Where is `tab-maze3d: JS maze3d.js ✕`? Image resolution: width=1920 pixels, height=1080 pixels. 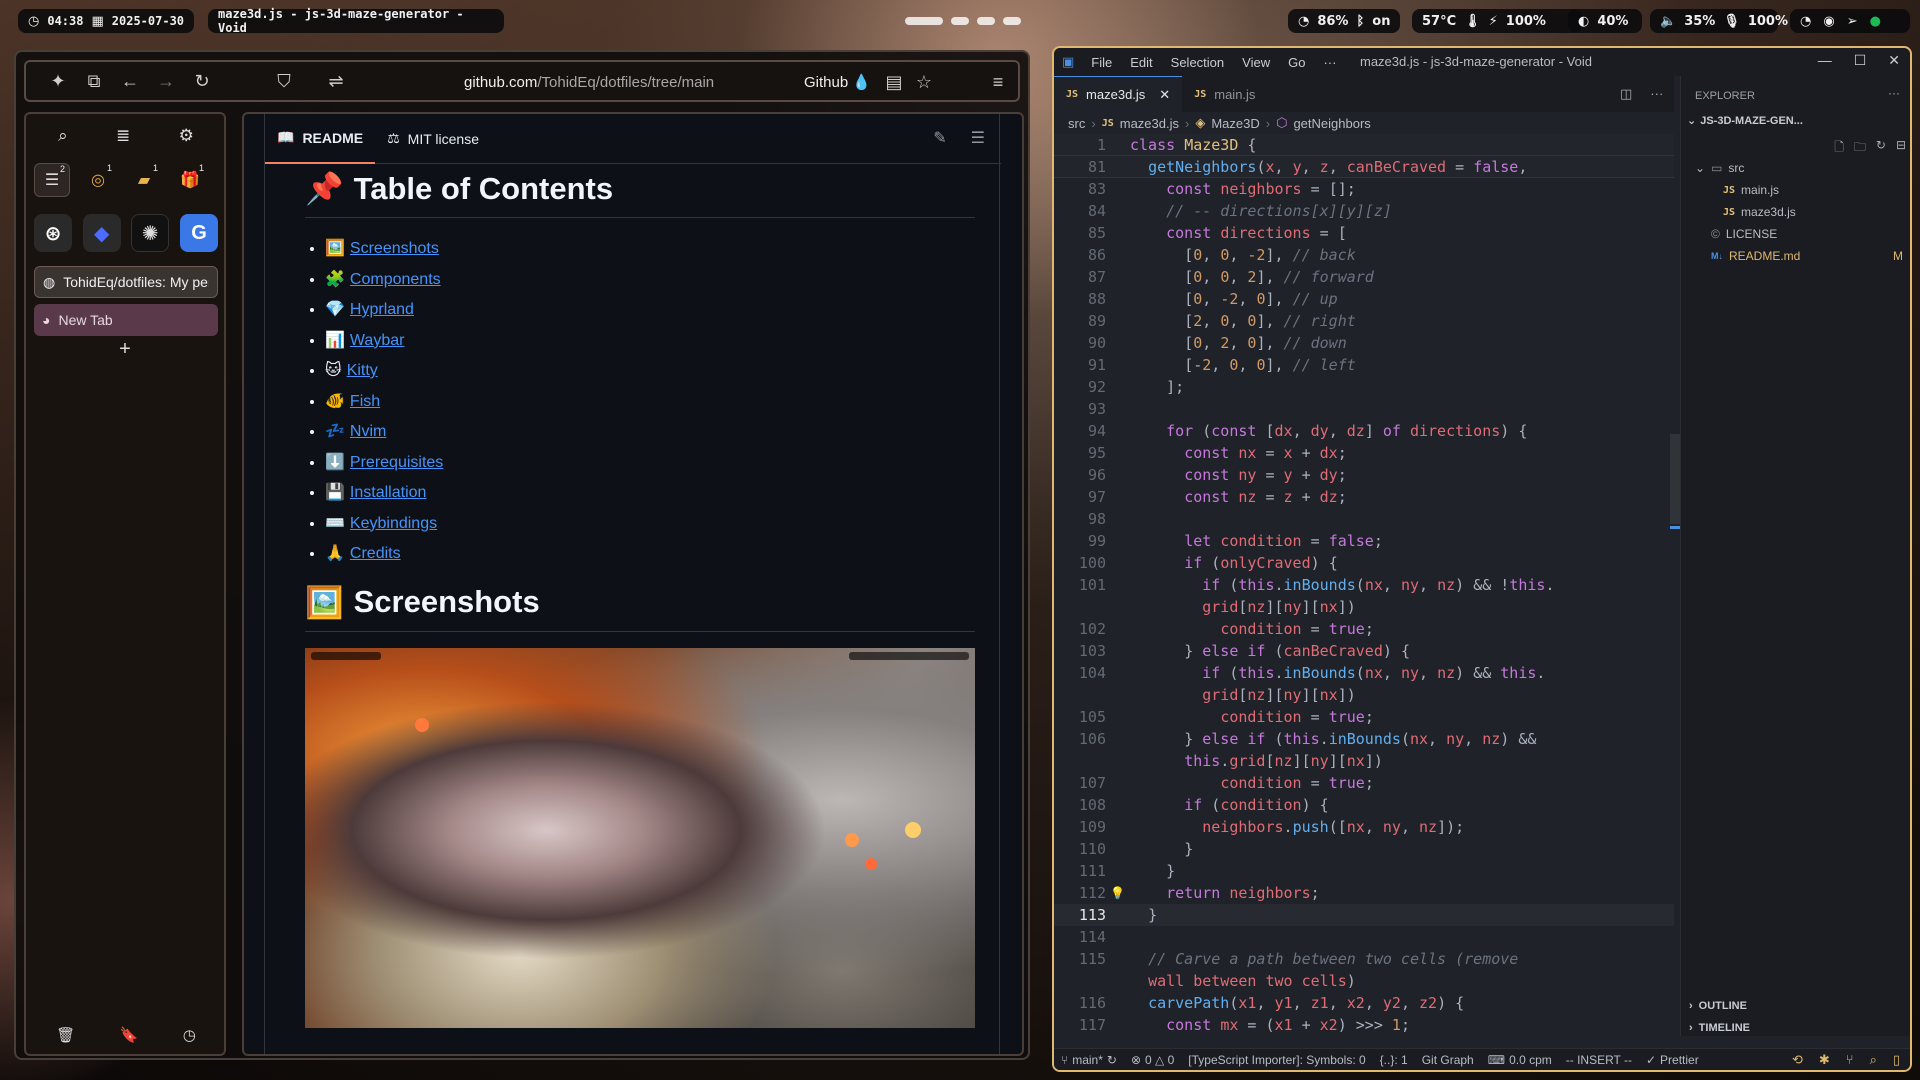 tab-maze3d: JS maze3d.js ✕ is located at coordinates (1118, 94).